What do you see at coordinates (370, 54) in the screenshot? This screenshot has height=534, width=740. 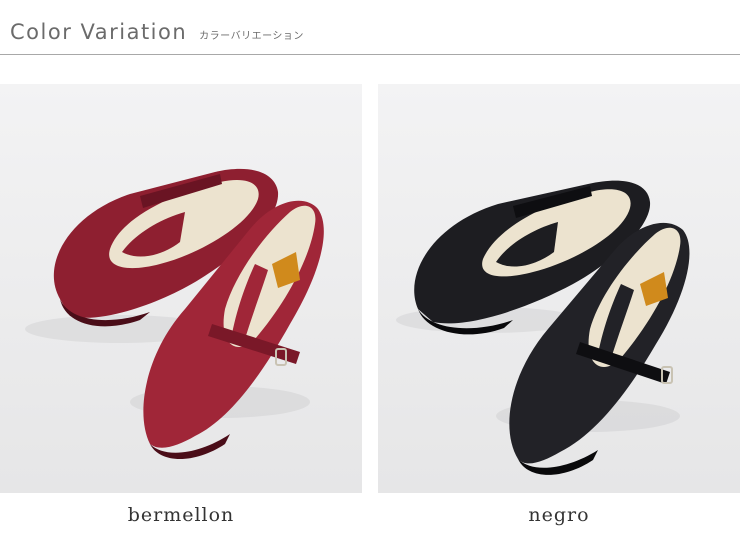 I see `header-divider` at bounding box center [370, 54].